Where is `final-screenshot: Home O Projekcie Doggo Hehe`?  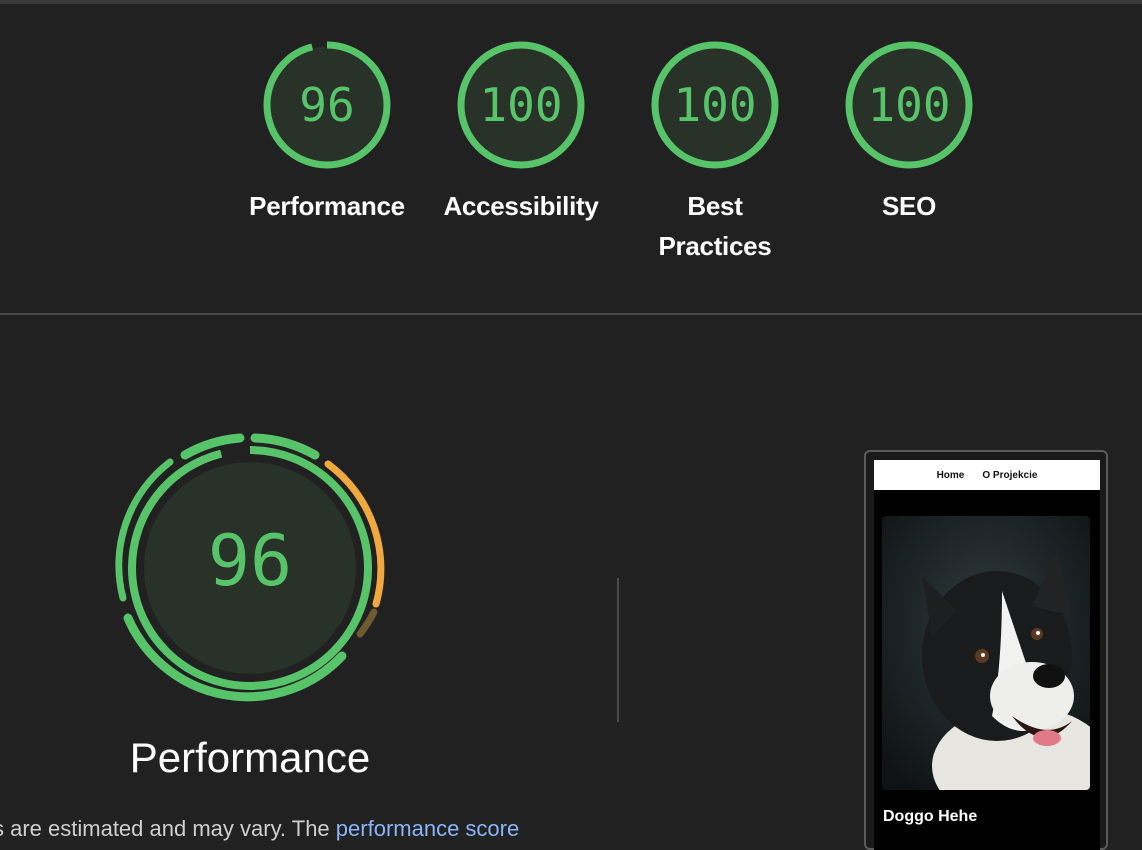 final-screenshot: Home O Projekcie Doggo Hehe is located at coordinates (986, 650).